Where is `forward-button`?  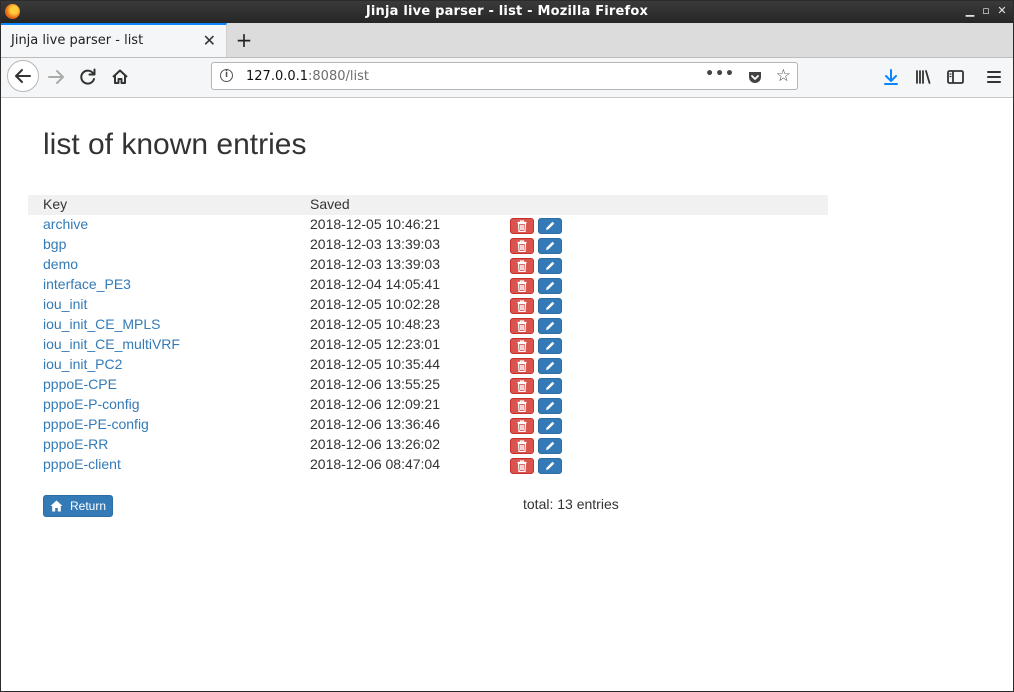 forward-button is located at coordinates (56, 77).